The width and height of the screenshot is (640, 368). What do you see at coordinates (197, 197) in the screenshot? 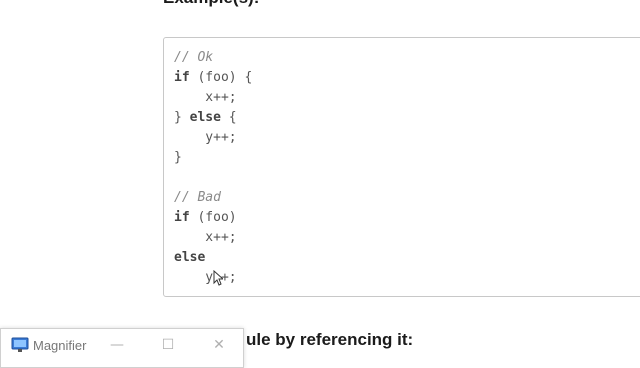
I see `code-line: // Bad` at bounding box center [197, 197].